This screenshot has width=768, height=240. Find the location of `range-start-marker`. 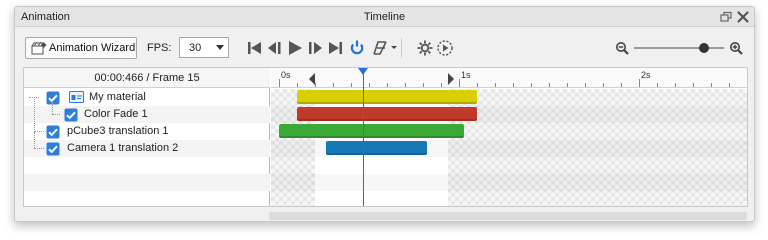

range-start-marker is located at coordinates (312, 79).